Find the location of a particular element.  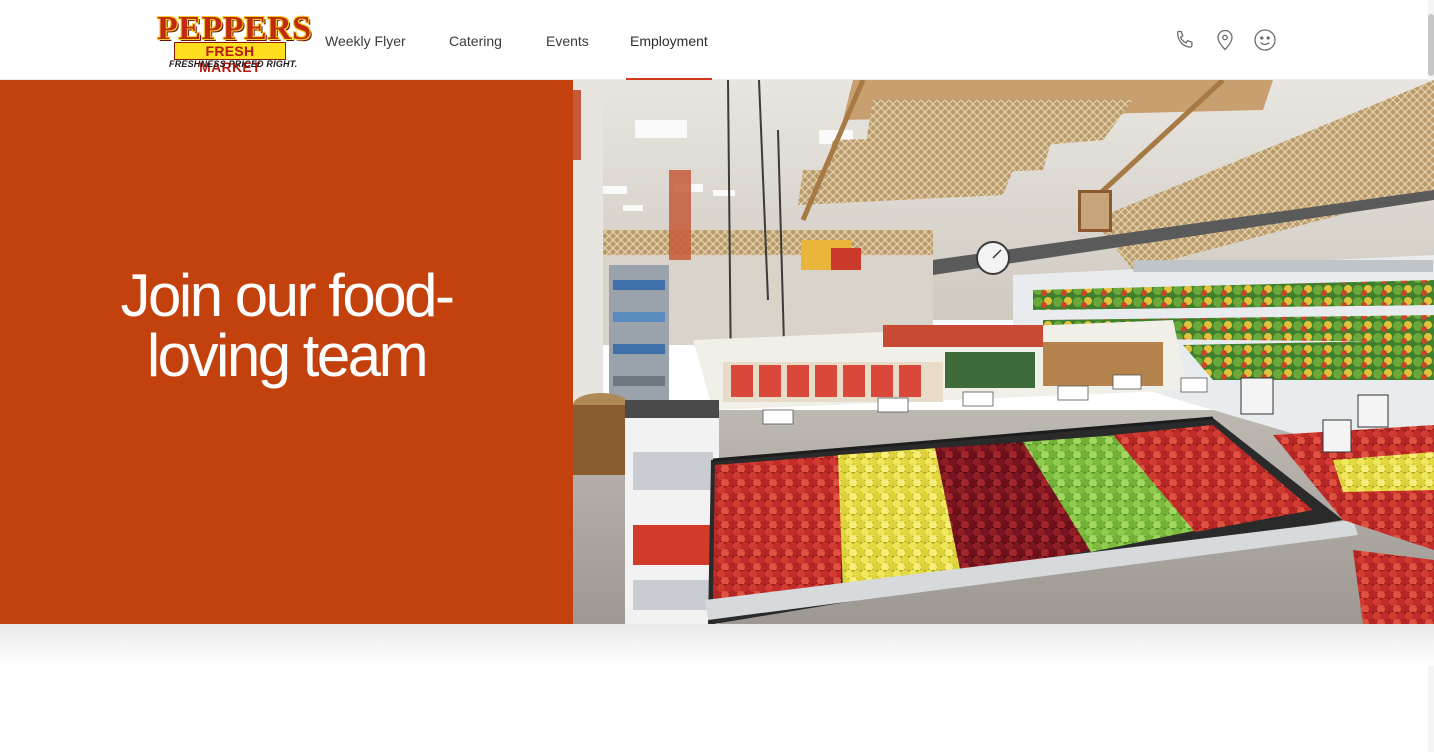

logo-wordmark: PEPPERS is located at coordinates (234, 28).